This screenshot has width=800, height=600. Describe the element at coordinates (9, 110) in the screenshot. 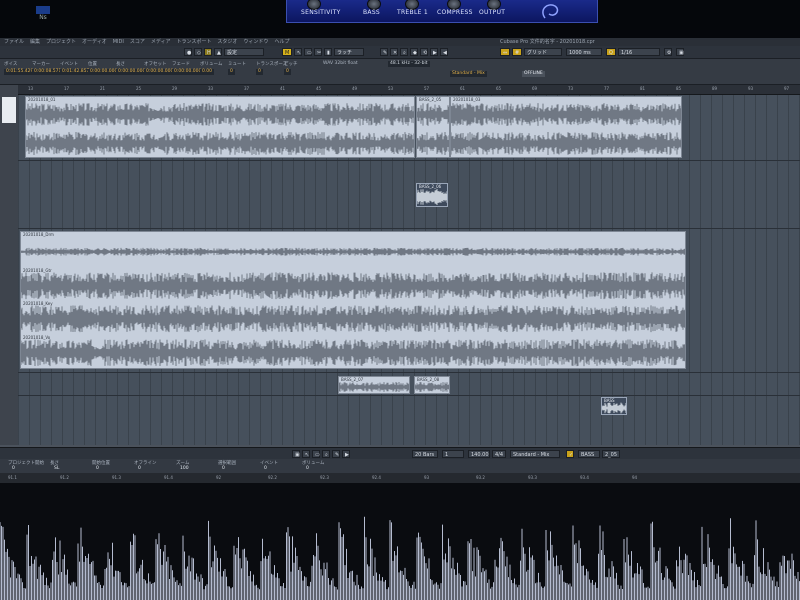

I see `track-header-selected` at that location.